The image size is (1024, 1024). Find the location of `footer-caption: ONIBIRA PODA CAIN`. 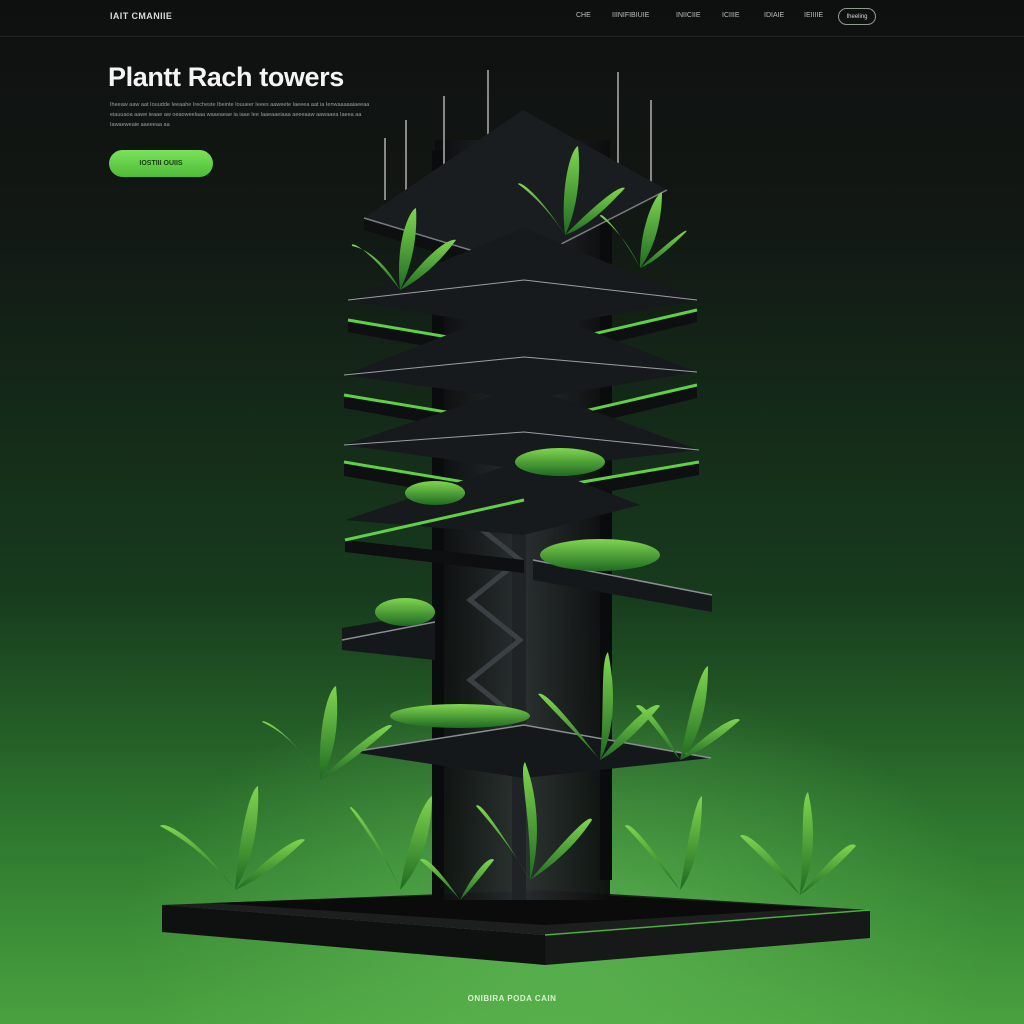

footer-caption: ONIBIRA PODA CAIN is located at coordinates (512, 998).